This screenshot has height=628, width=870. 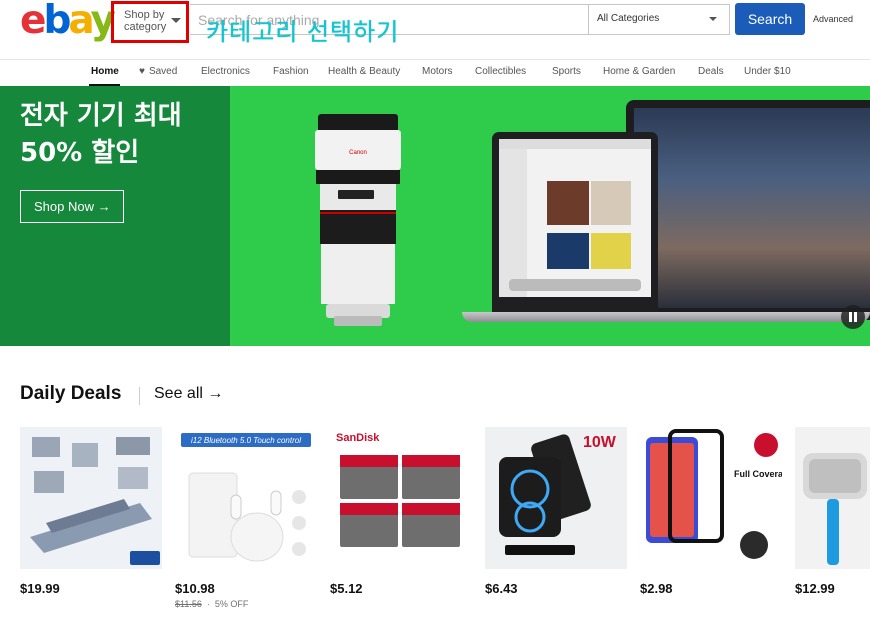 I want to click on deal-item-image: Full Coverage 9H, so click(x=711, y=498).